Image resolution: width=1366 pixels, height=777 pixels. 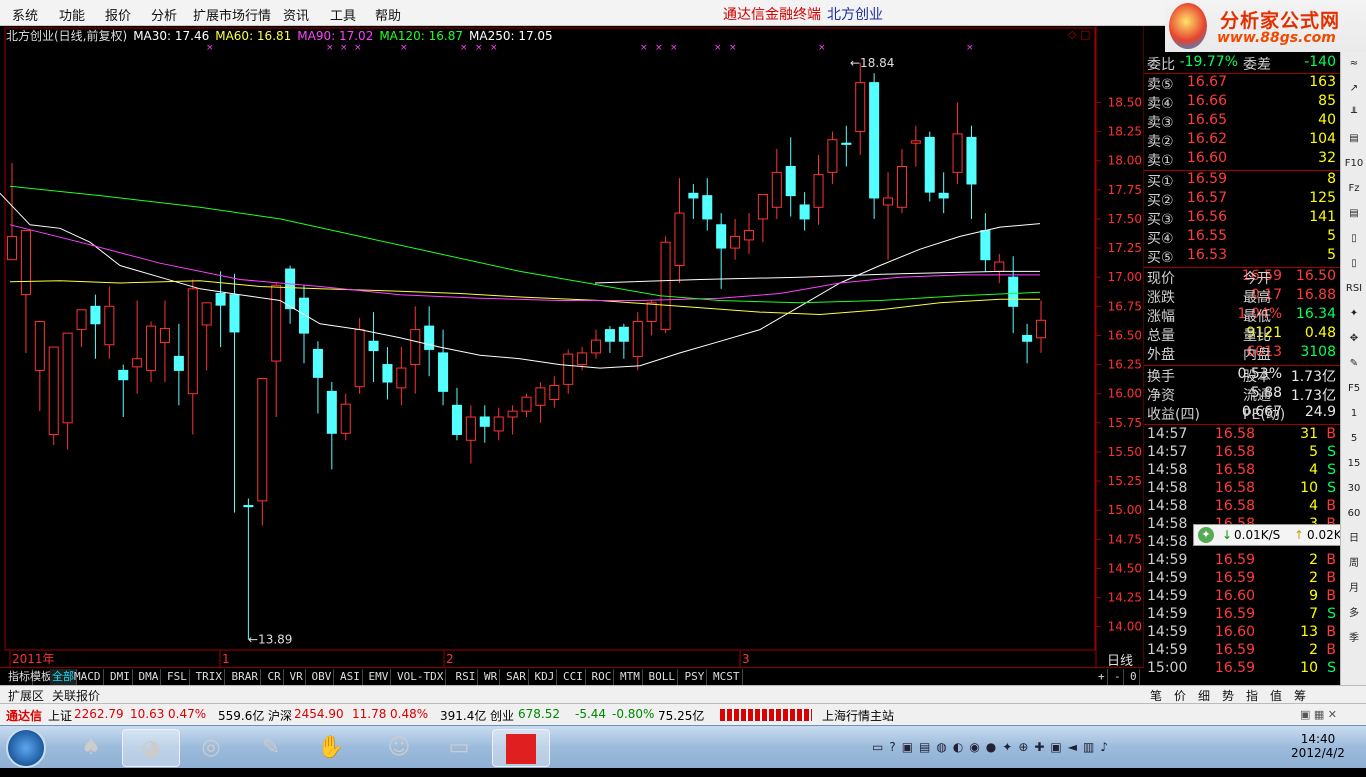 I want to click on indicator-tab: VOL-TDX, so click(x=421, y=677).